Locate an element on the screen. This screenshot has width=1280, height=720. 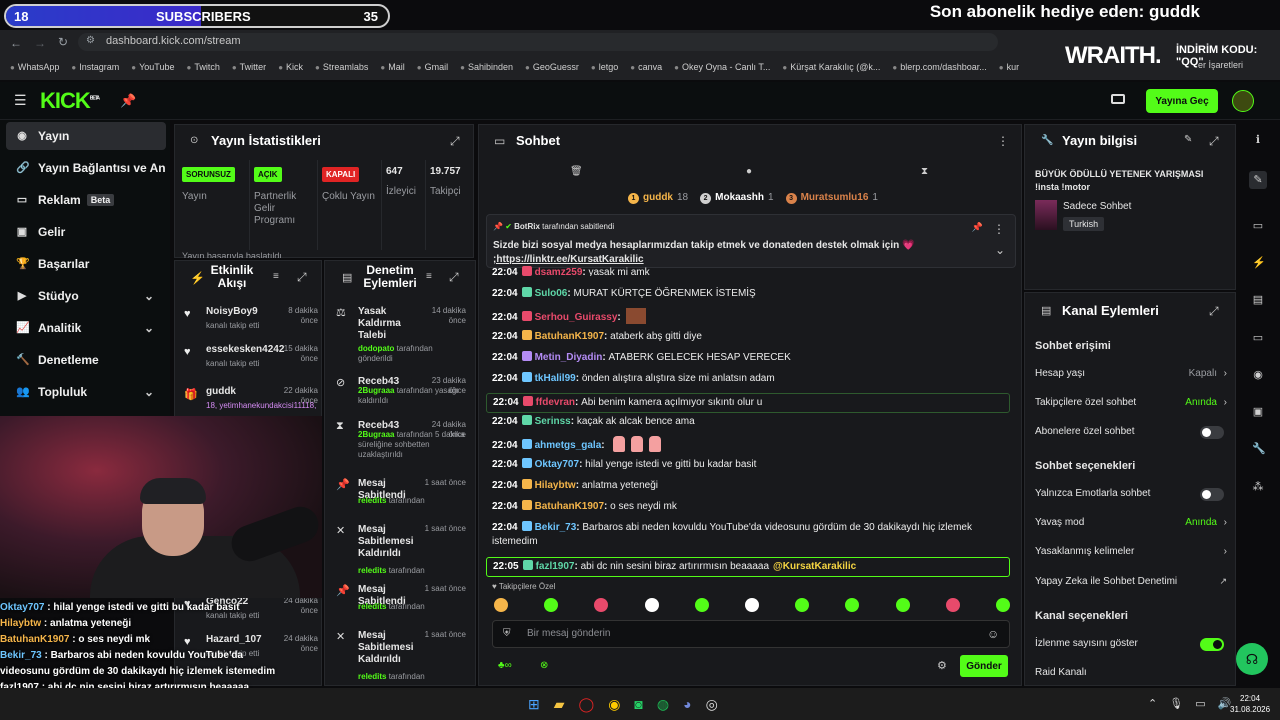
message-user: dsamz259 is located at coordinates (559, 271).